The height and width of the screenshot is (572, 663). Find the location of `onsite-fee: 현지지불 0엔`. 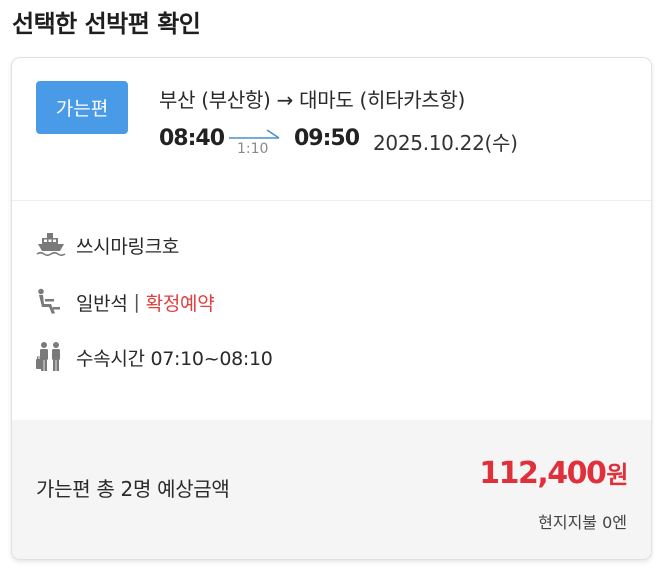

onsite-fee: 현지지불 0엔 is located at coordinates (582, 522).